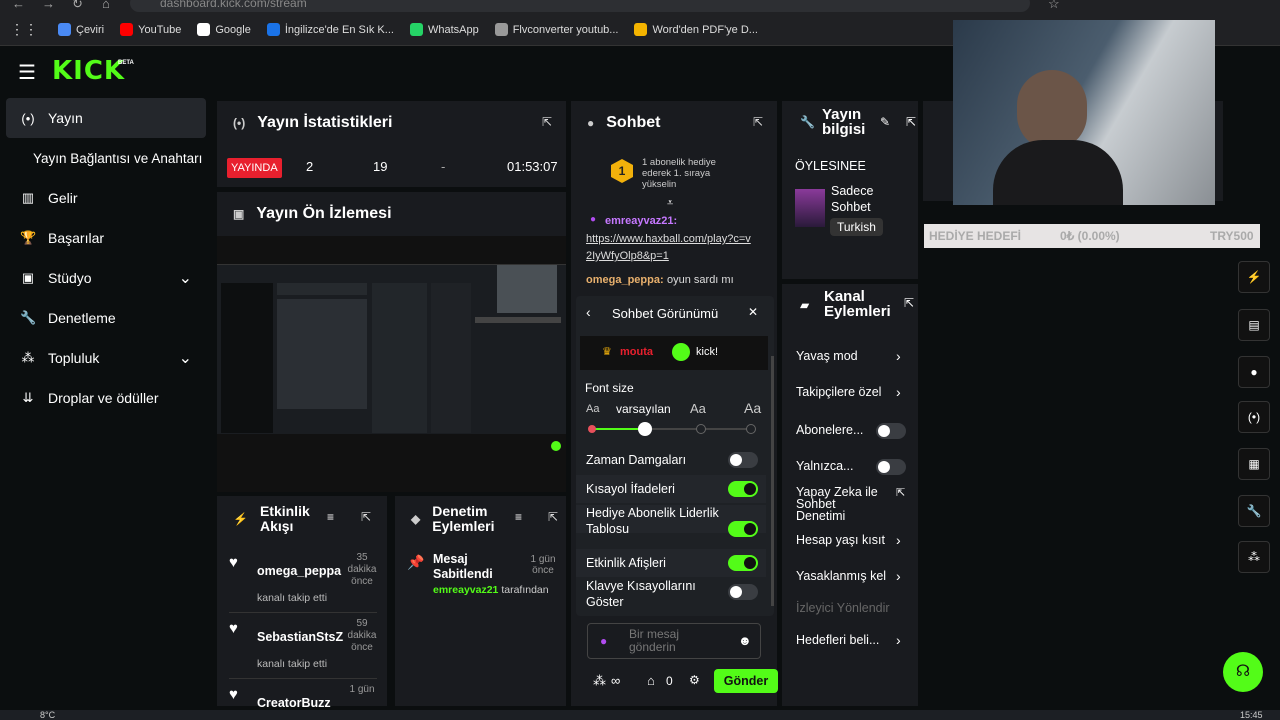 The image size is (1280, 720). What do you see at coordinates (840, 540) in the screenshot?
I see `channel-action-label: Hesap yaşı kısıt` at bounding box center [840, 540].